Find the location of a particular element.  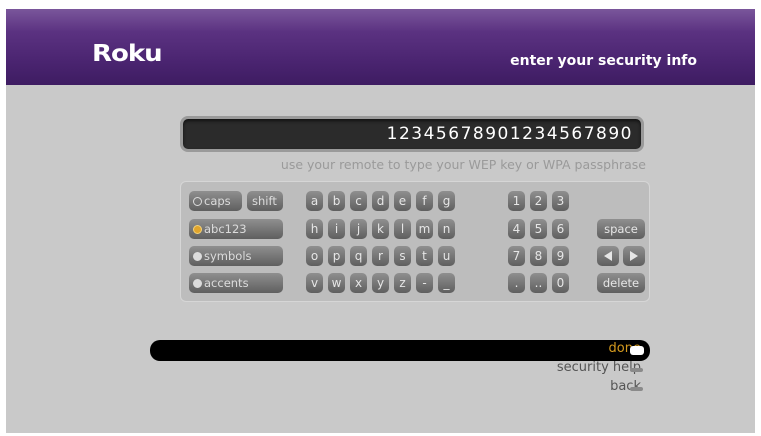

key-hyphen: - is located at coordinates (424, 283).